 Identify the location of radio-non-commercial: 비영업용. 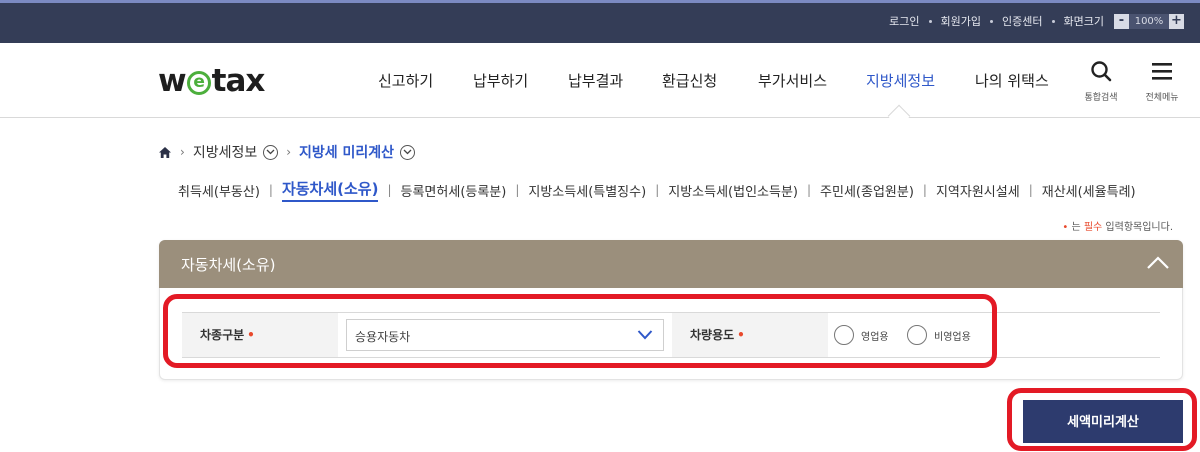
(939, 335).